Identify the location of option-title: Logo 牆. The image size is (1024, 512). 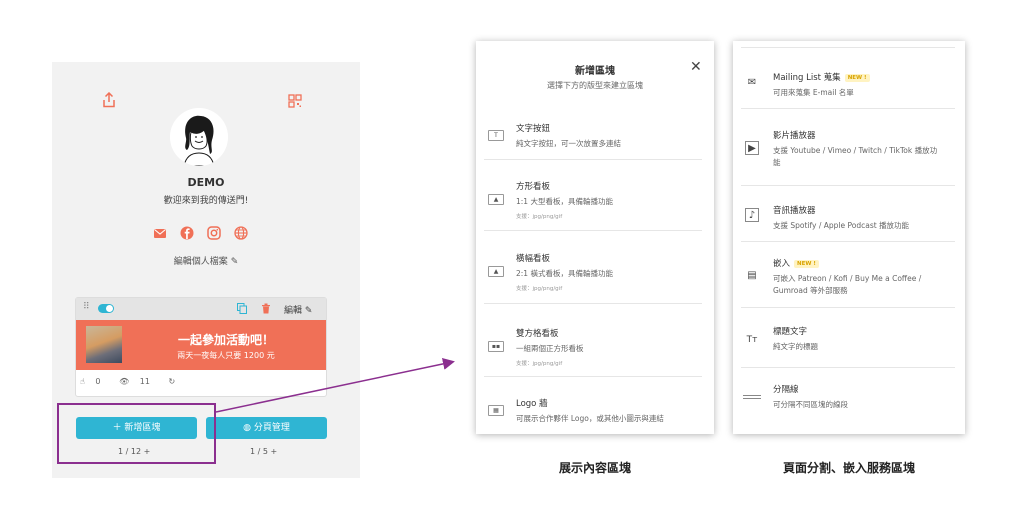
(532, 404).